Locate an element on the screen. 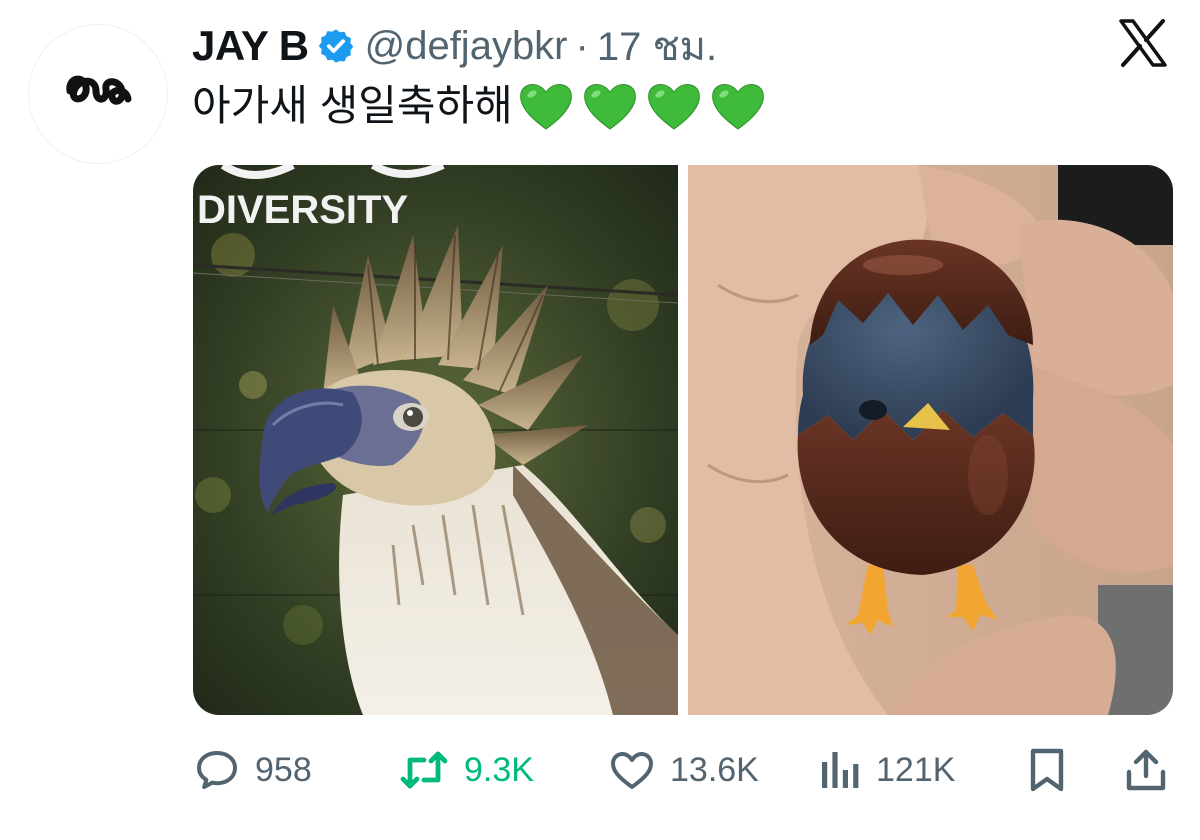 The width and height of the screenshot is (1200, 840). reply-button: 958 is located at coordinates (252, 770).